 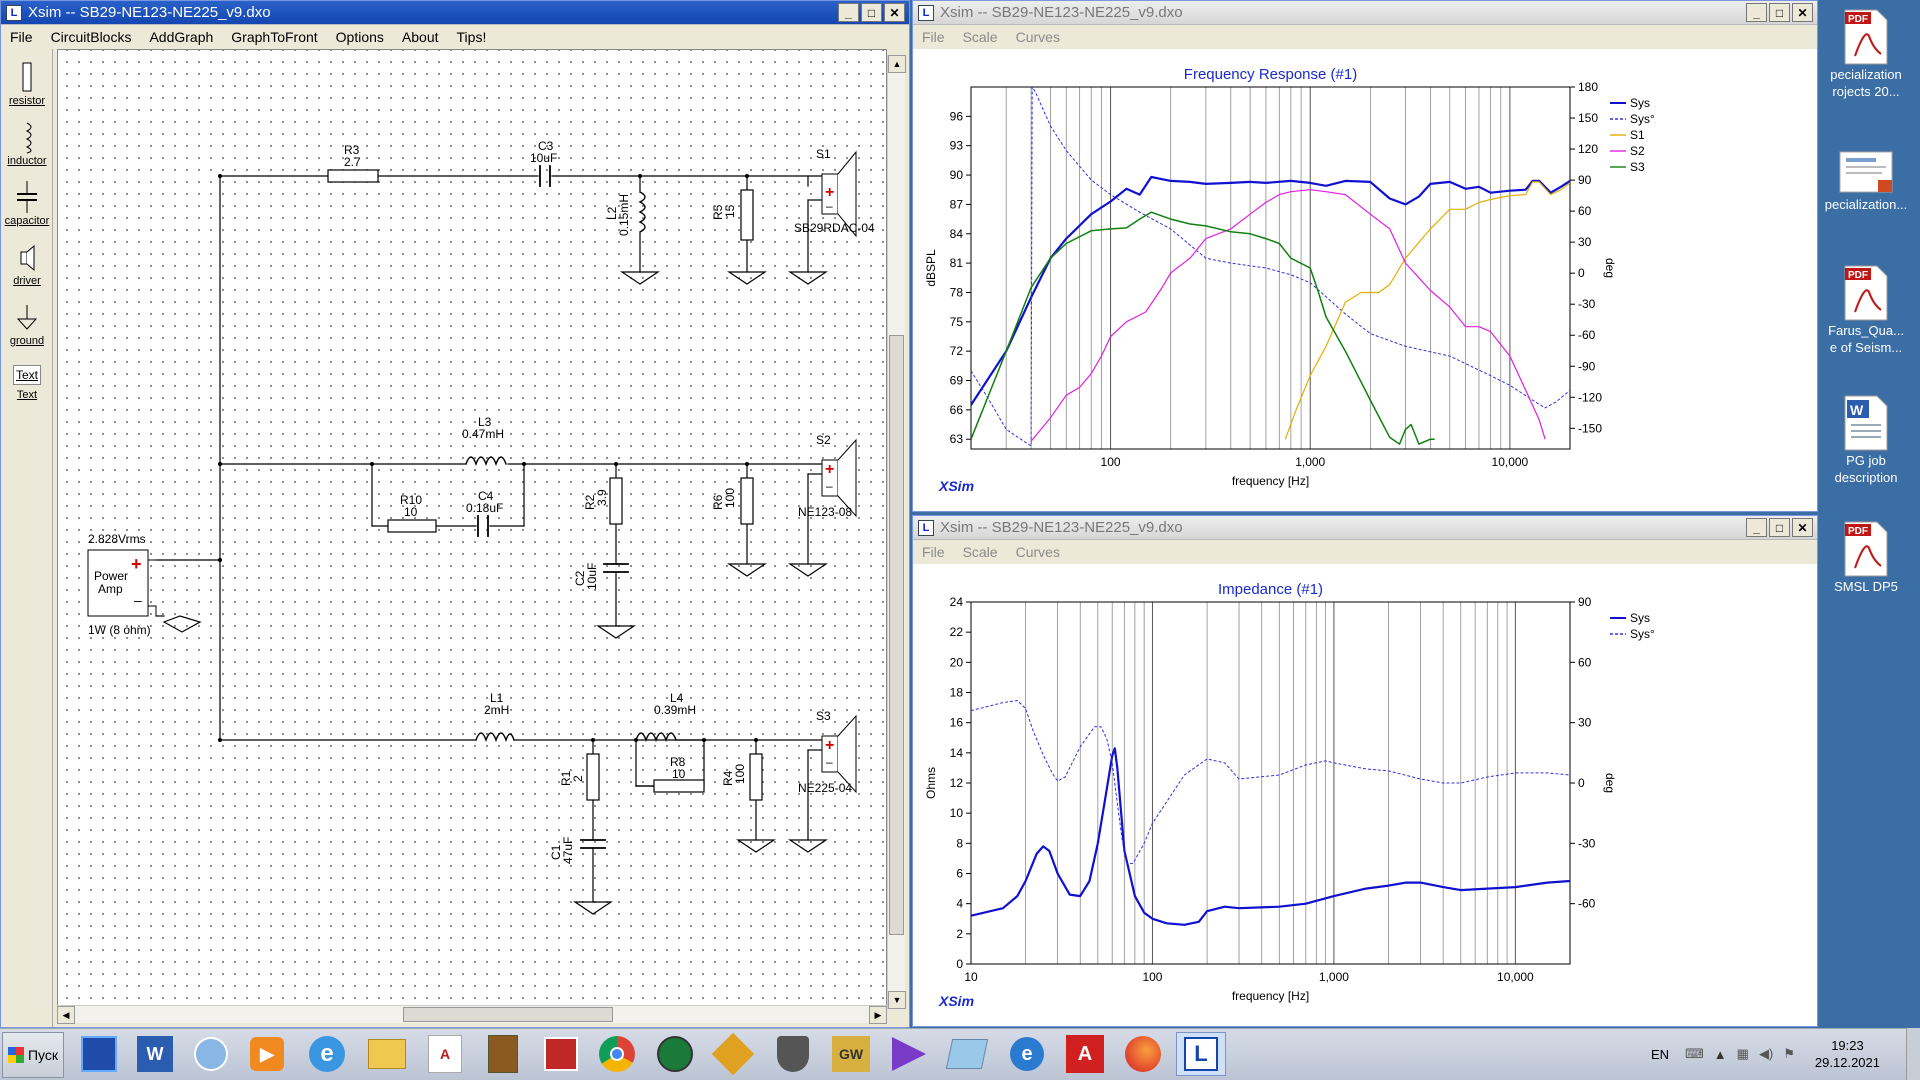 I want to click on tray-expand-icon: ▲, so click(x=1720, y=1054).